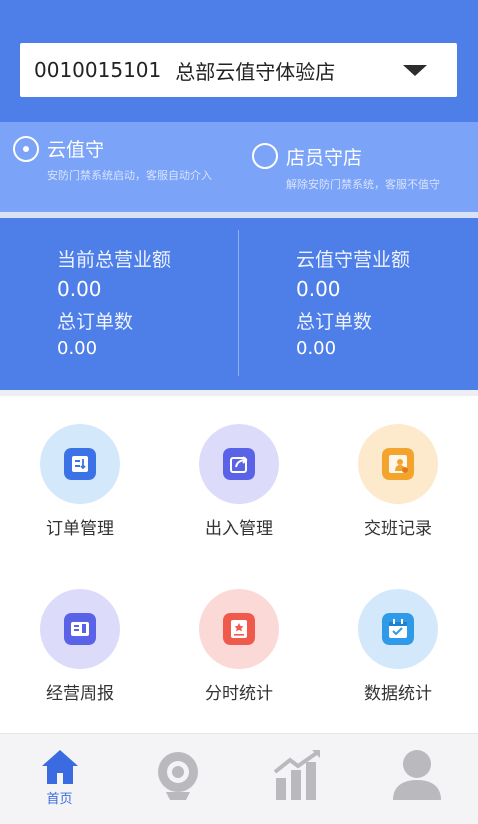 This screenshot has width=478, height=824. I want to click on user-icon, so click(417, 775).